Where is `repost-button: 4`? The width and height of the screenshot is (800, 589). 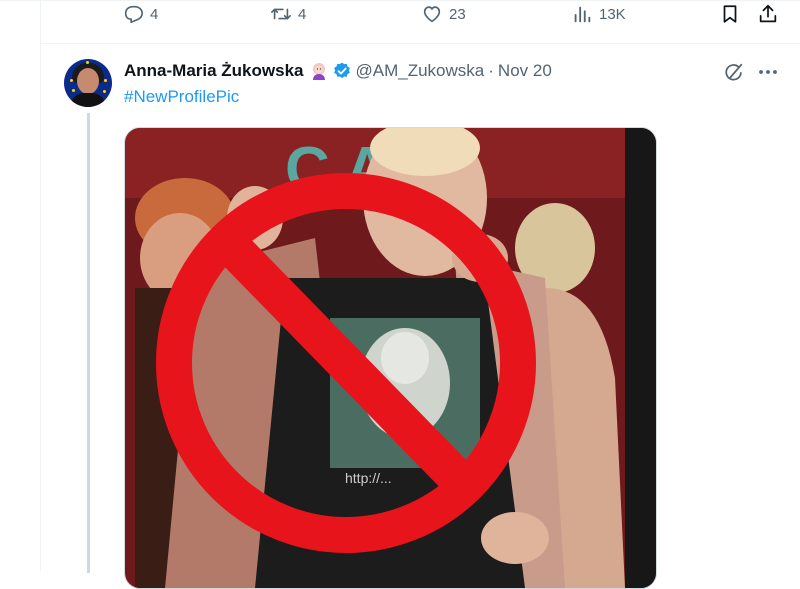
repost-button: 4 is located at coordinates (288, 14).